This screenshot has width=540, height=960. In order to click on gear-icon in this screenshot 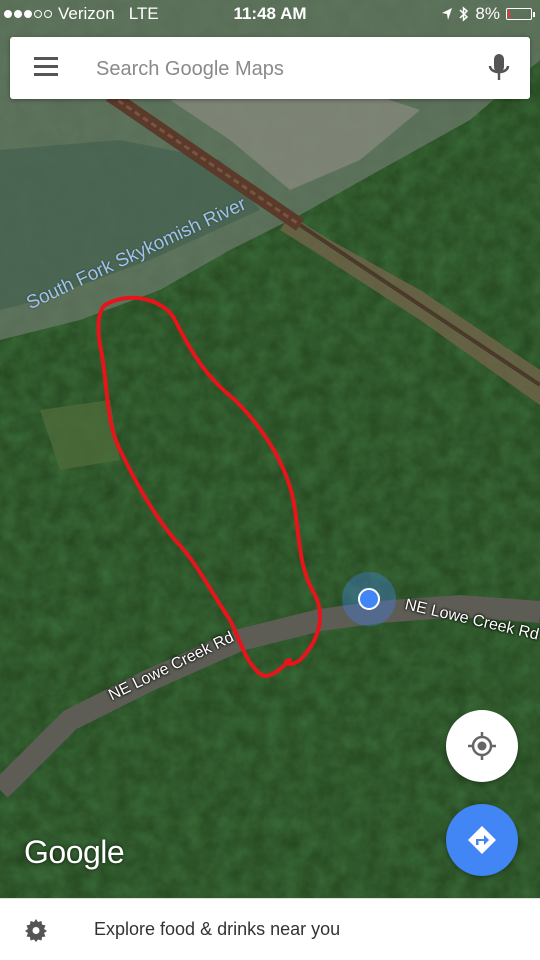, I will do `click(36, 930)`.